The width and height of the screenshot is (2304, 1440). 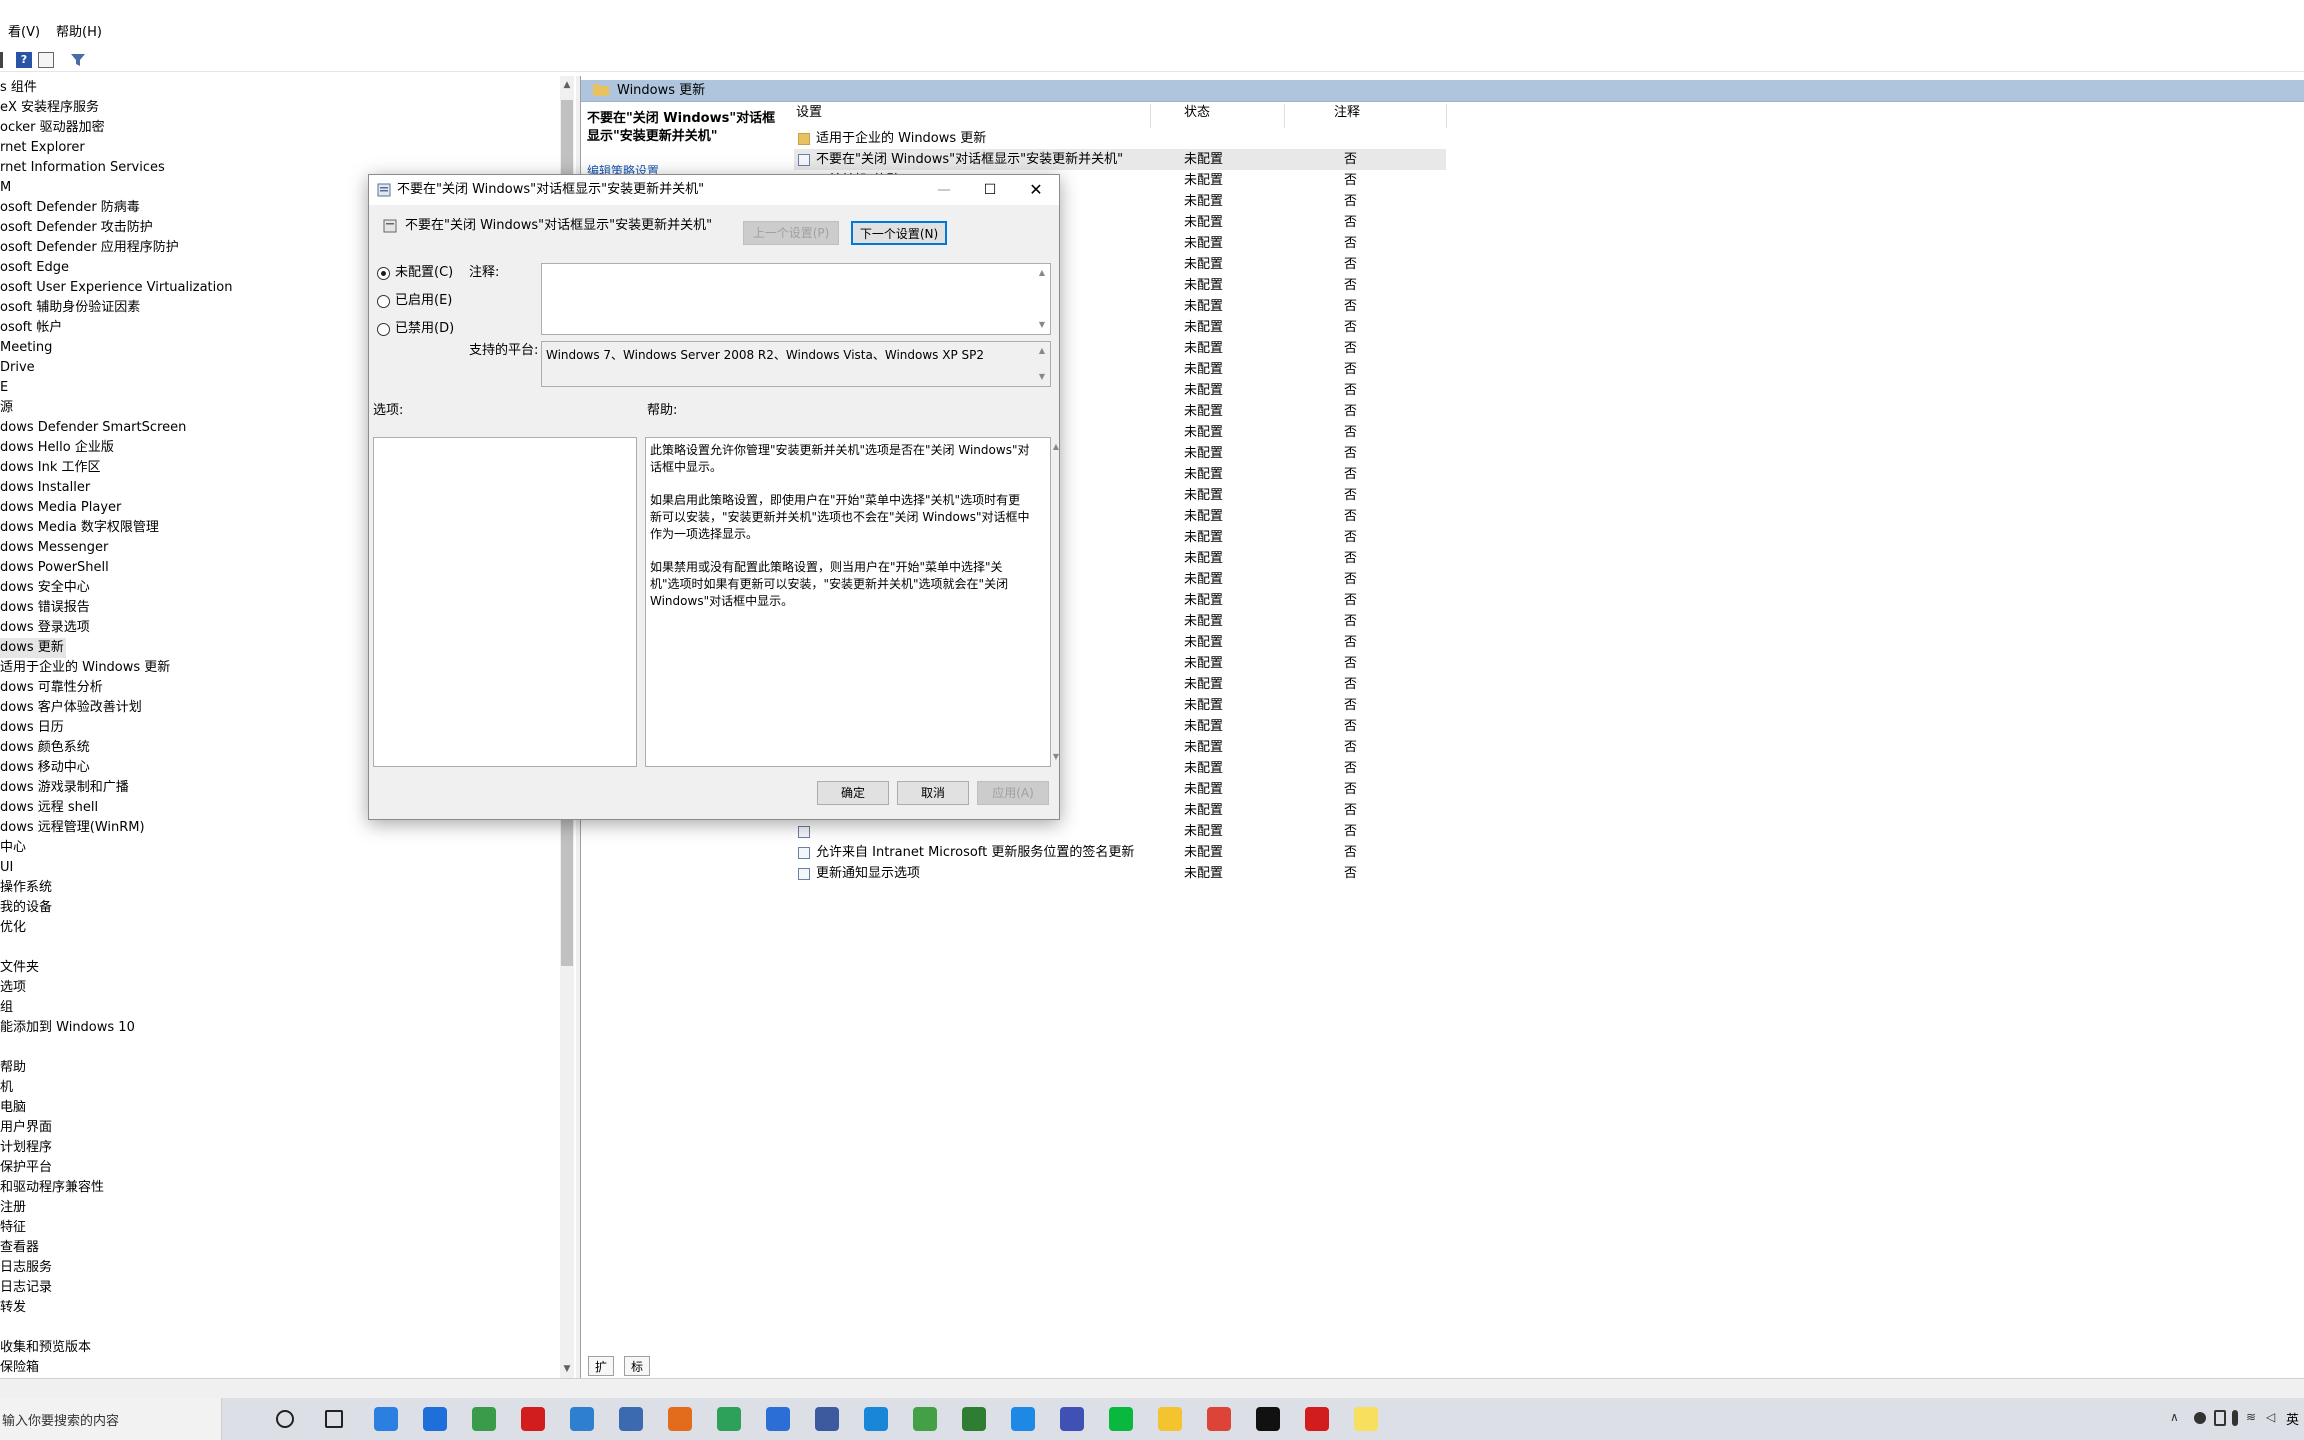 What do you see at coordinates (18, 88) in the screenshot?
I see `tree-item: s 组件` at bounding box center [18, 88].